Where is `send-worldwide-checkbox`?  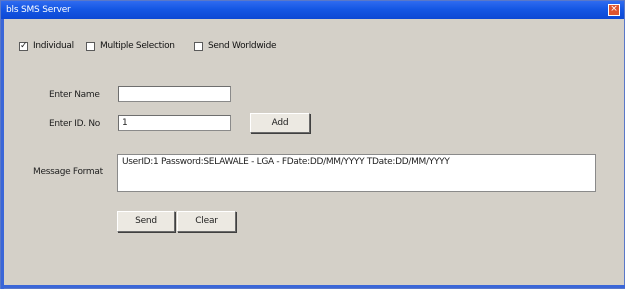
send-worldwide-checkbox is located at coordinates (198, 46).